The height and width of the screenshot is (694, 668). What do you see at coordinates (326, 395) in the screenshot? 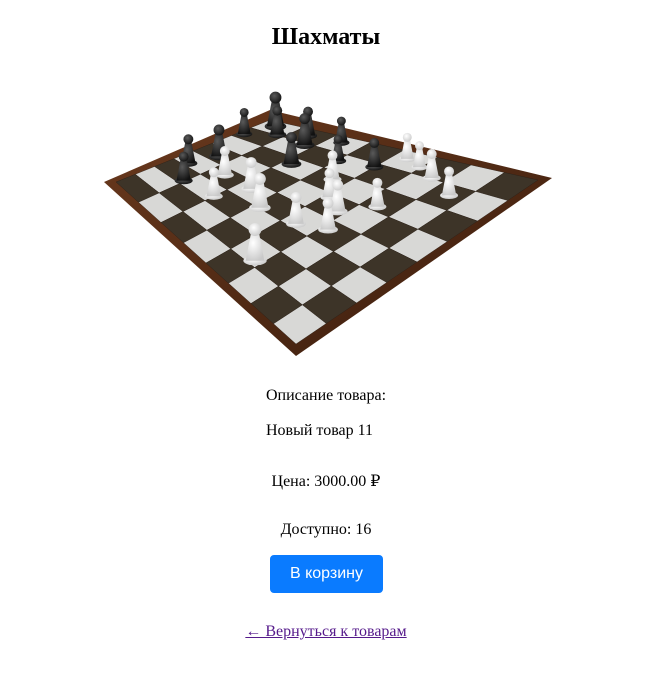
I see `description-label: Описание товара:` at bounding box center [326, 395].